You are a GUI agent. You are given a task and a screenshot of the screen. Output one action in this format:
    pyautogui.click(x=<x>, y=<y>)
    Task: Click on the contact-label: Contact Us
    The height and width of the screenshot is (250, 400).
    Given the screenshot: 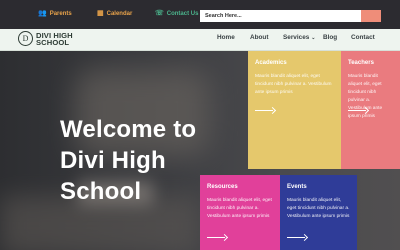 What is the action you would take?
    pyautogui.click(x=182, y=13)
    